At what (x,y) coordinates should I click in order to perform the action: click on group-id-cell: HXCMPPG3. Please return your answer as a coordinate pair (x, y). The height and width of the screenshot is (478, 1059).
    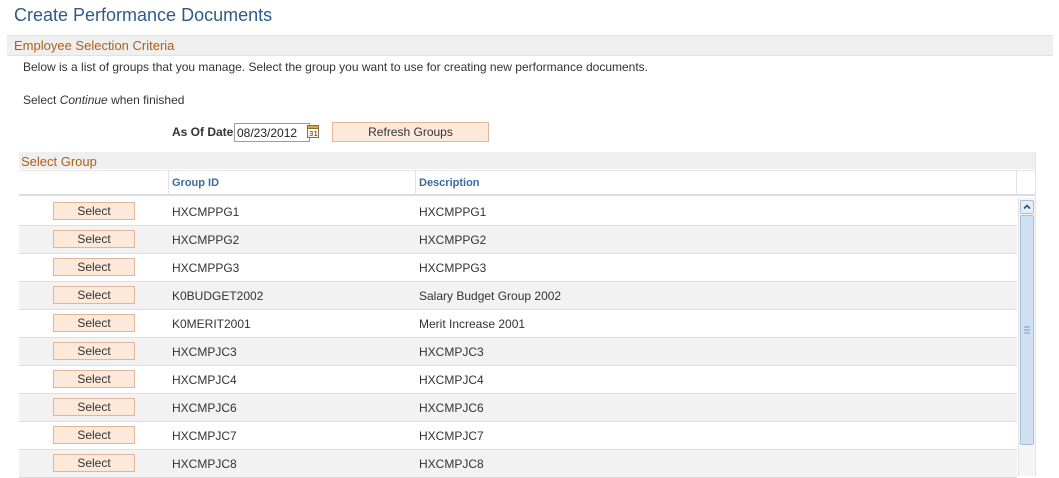
    Looking at the image, I should click on (206, 268).